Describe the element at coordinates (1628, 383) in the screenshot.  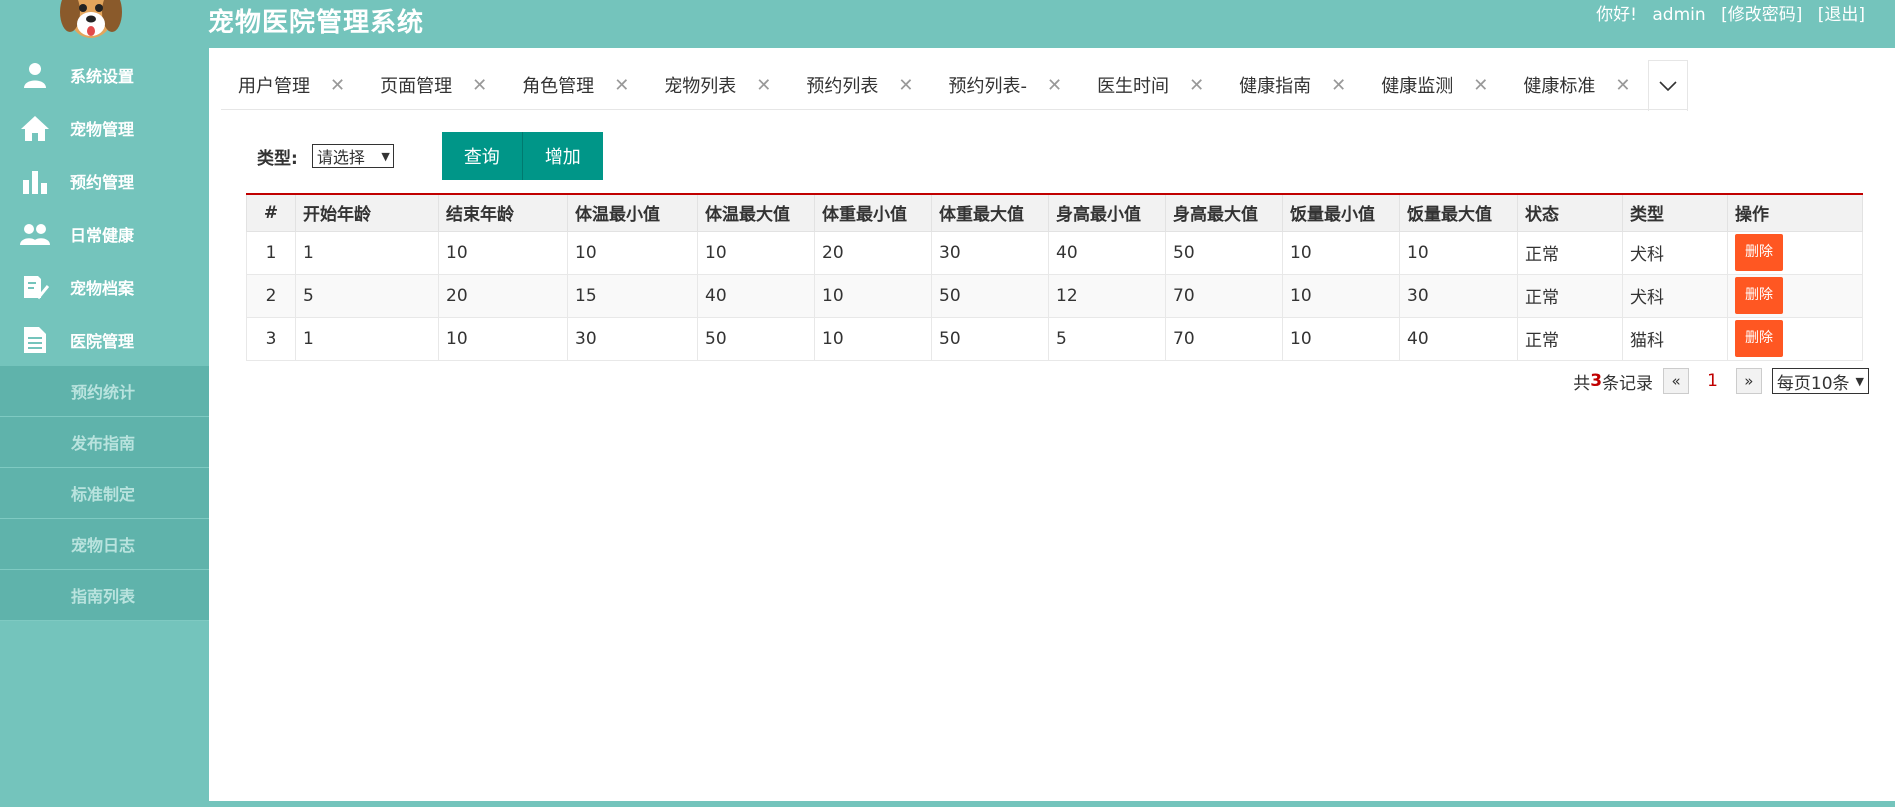
I see `record-count-suffix: 条记录` at that location.